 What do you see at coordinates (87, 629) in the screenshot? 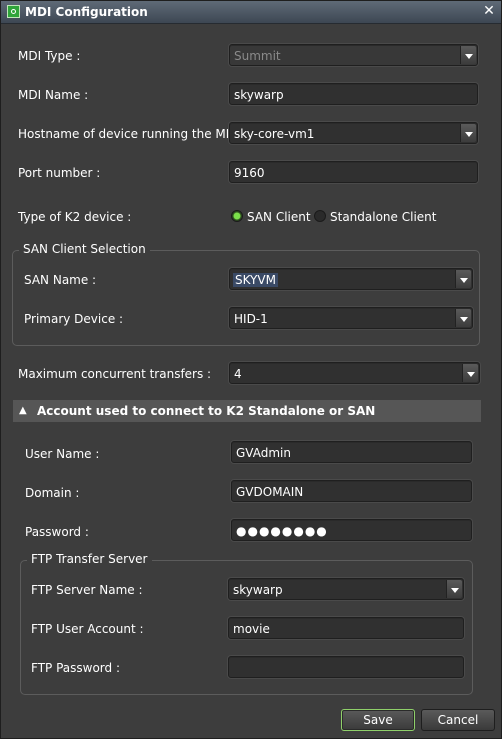
I see `ftp-user-account-label: FTP User Account :` at bounding box center [87, 629].